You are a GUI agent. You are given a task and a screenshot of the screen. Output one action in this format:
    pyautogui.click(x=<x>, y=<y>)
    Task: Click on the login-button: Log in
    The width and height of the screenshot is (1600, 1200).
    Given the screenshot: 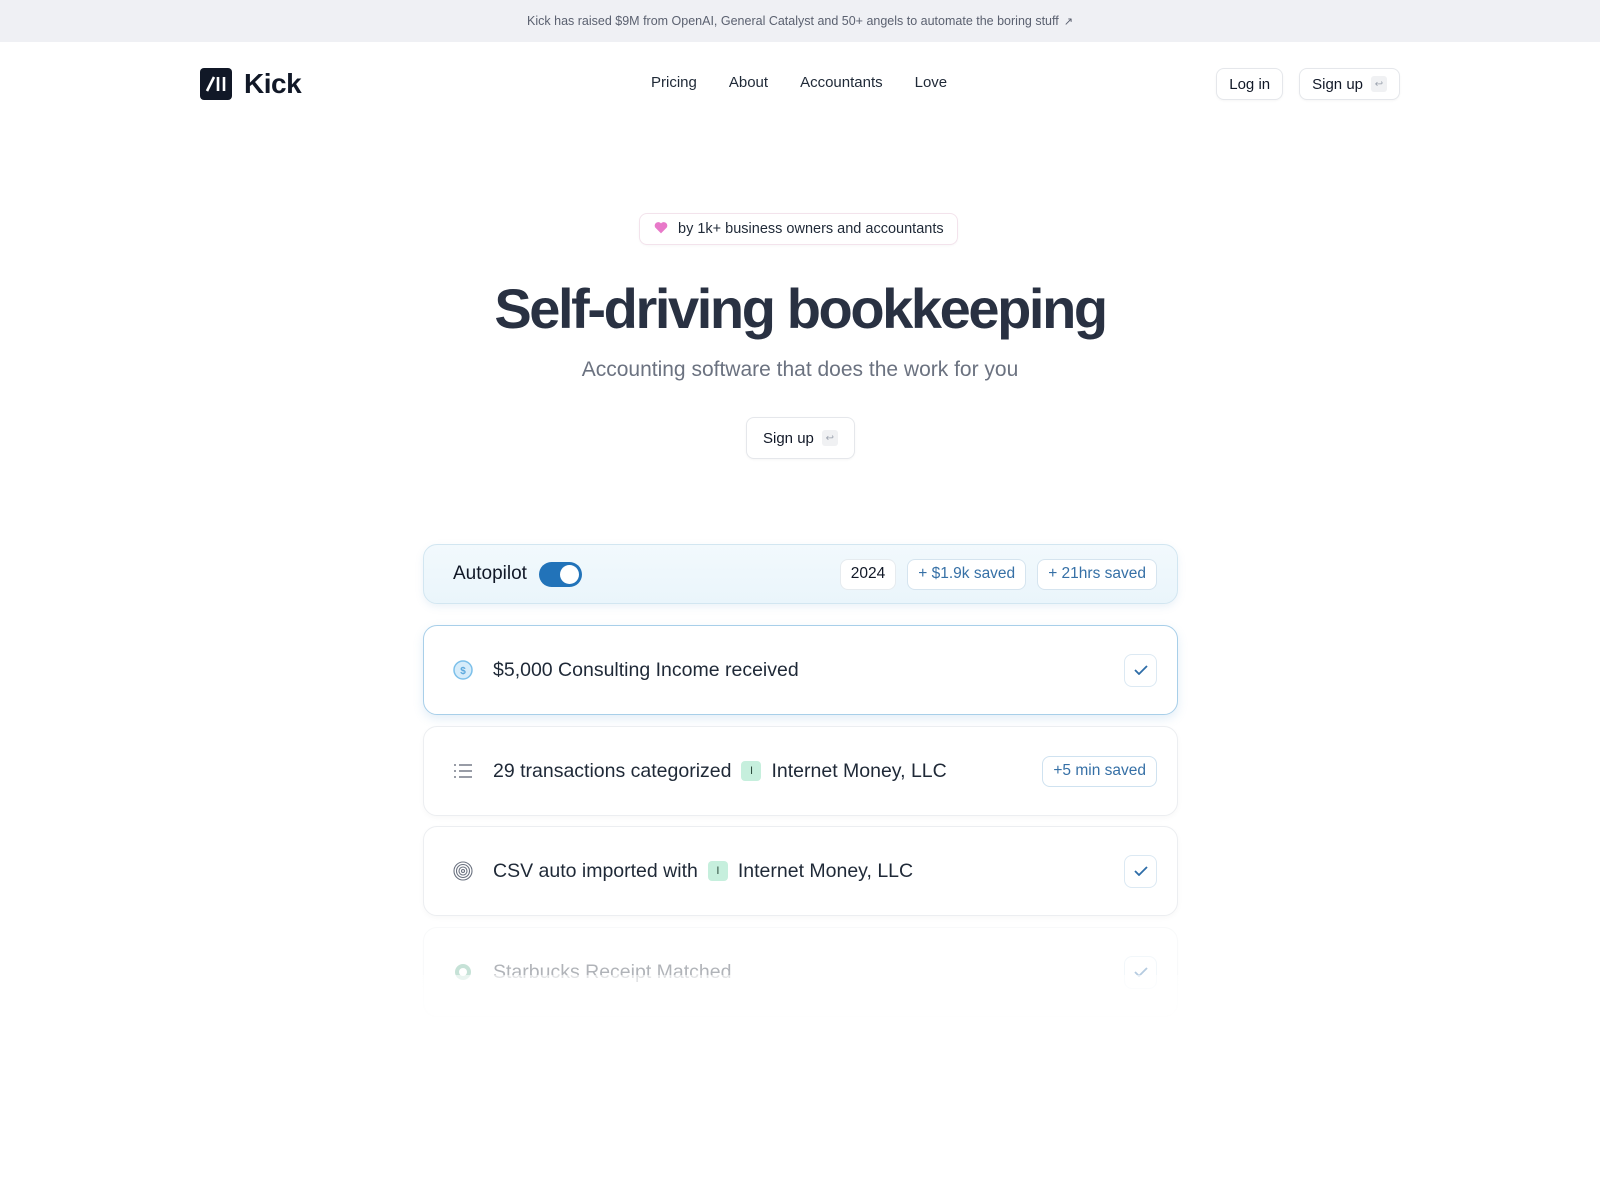 What is the action you would take?
    pyautogui.click(x=1250, y=84)
    